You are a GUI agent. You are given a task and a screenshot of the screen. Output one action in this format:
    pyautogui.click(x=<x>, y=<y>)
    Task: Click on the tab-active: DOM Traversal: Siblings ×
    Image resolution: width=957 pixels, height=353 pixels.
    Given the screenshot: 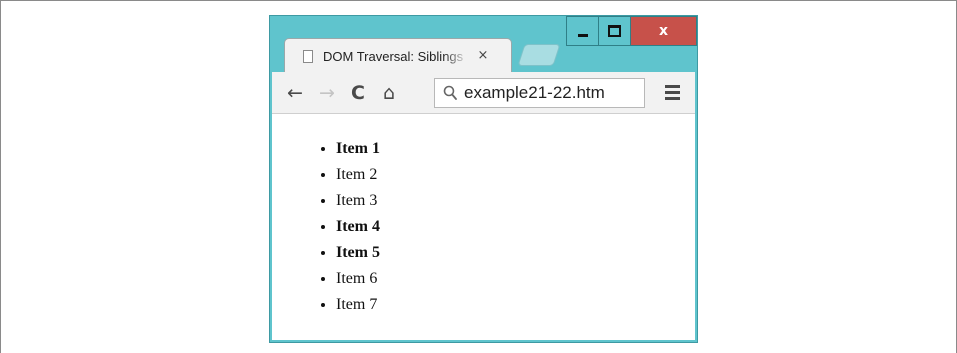 What is the action you would take?
    pyautogui.click(x=398, y=55)
    